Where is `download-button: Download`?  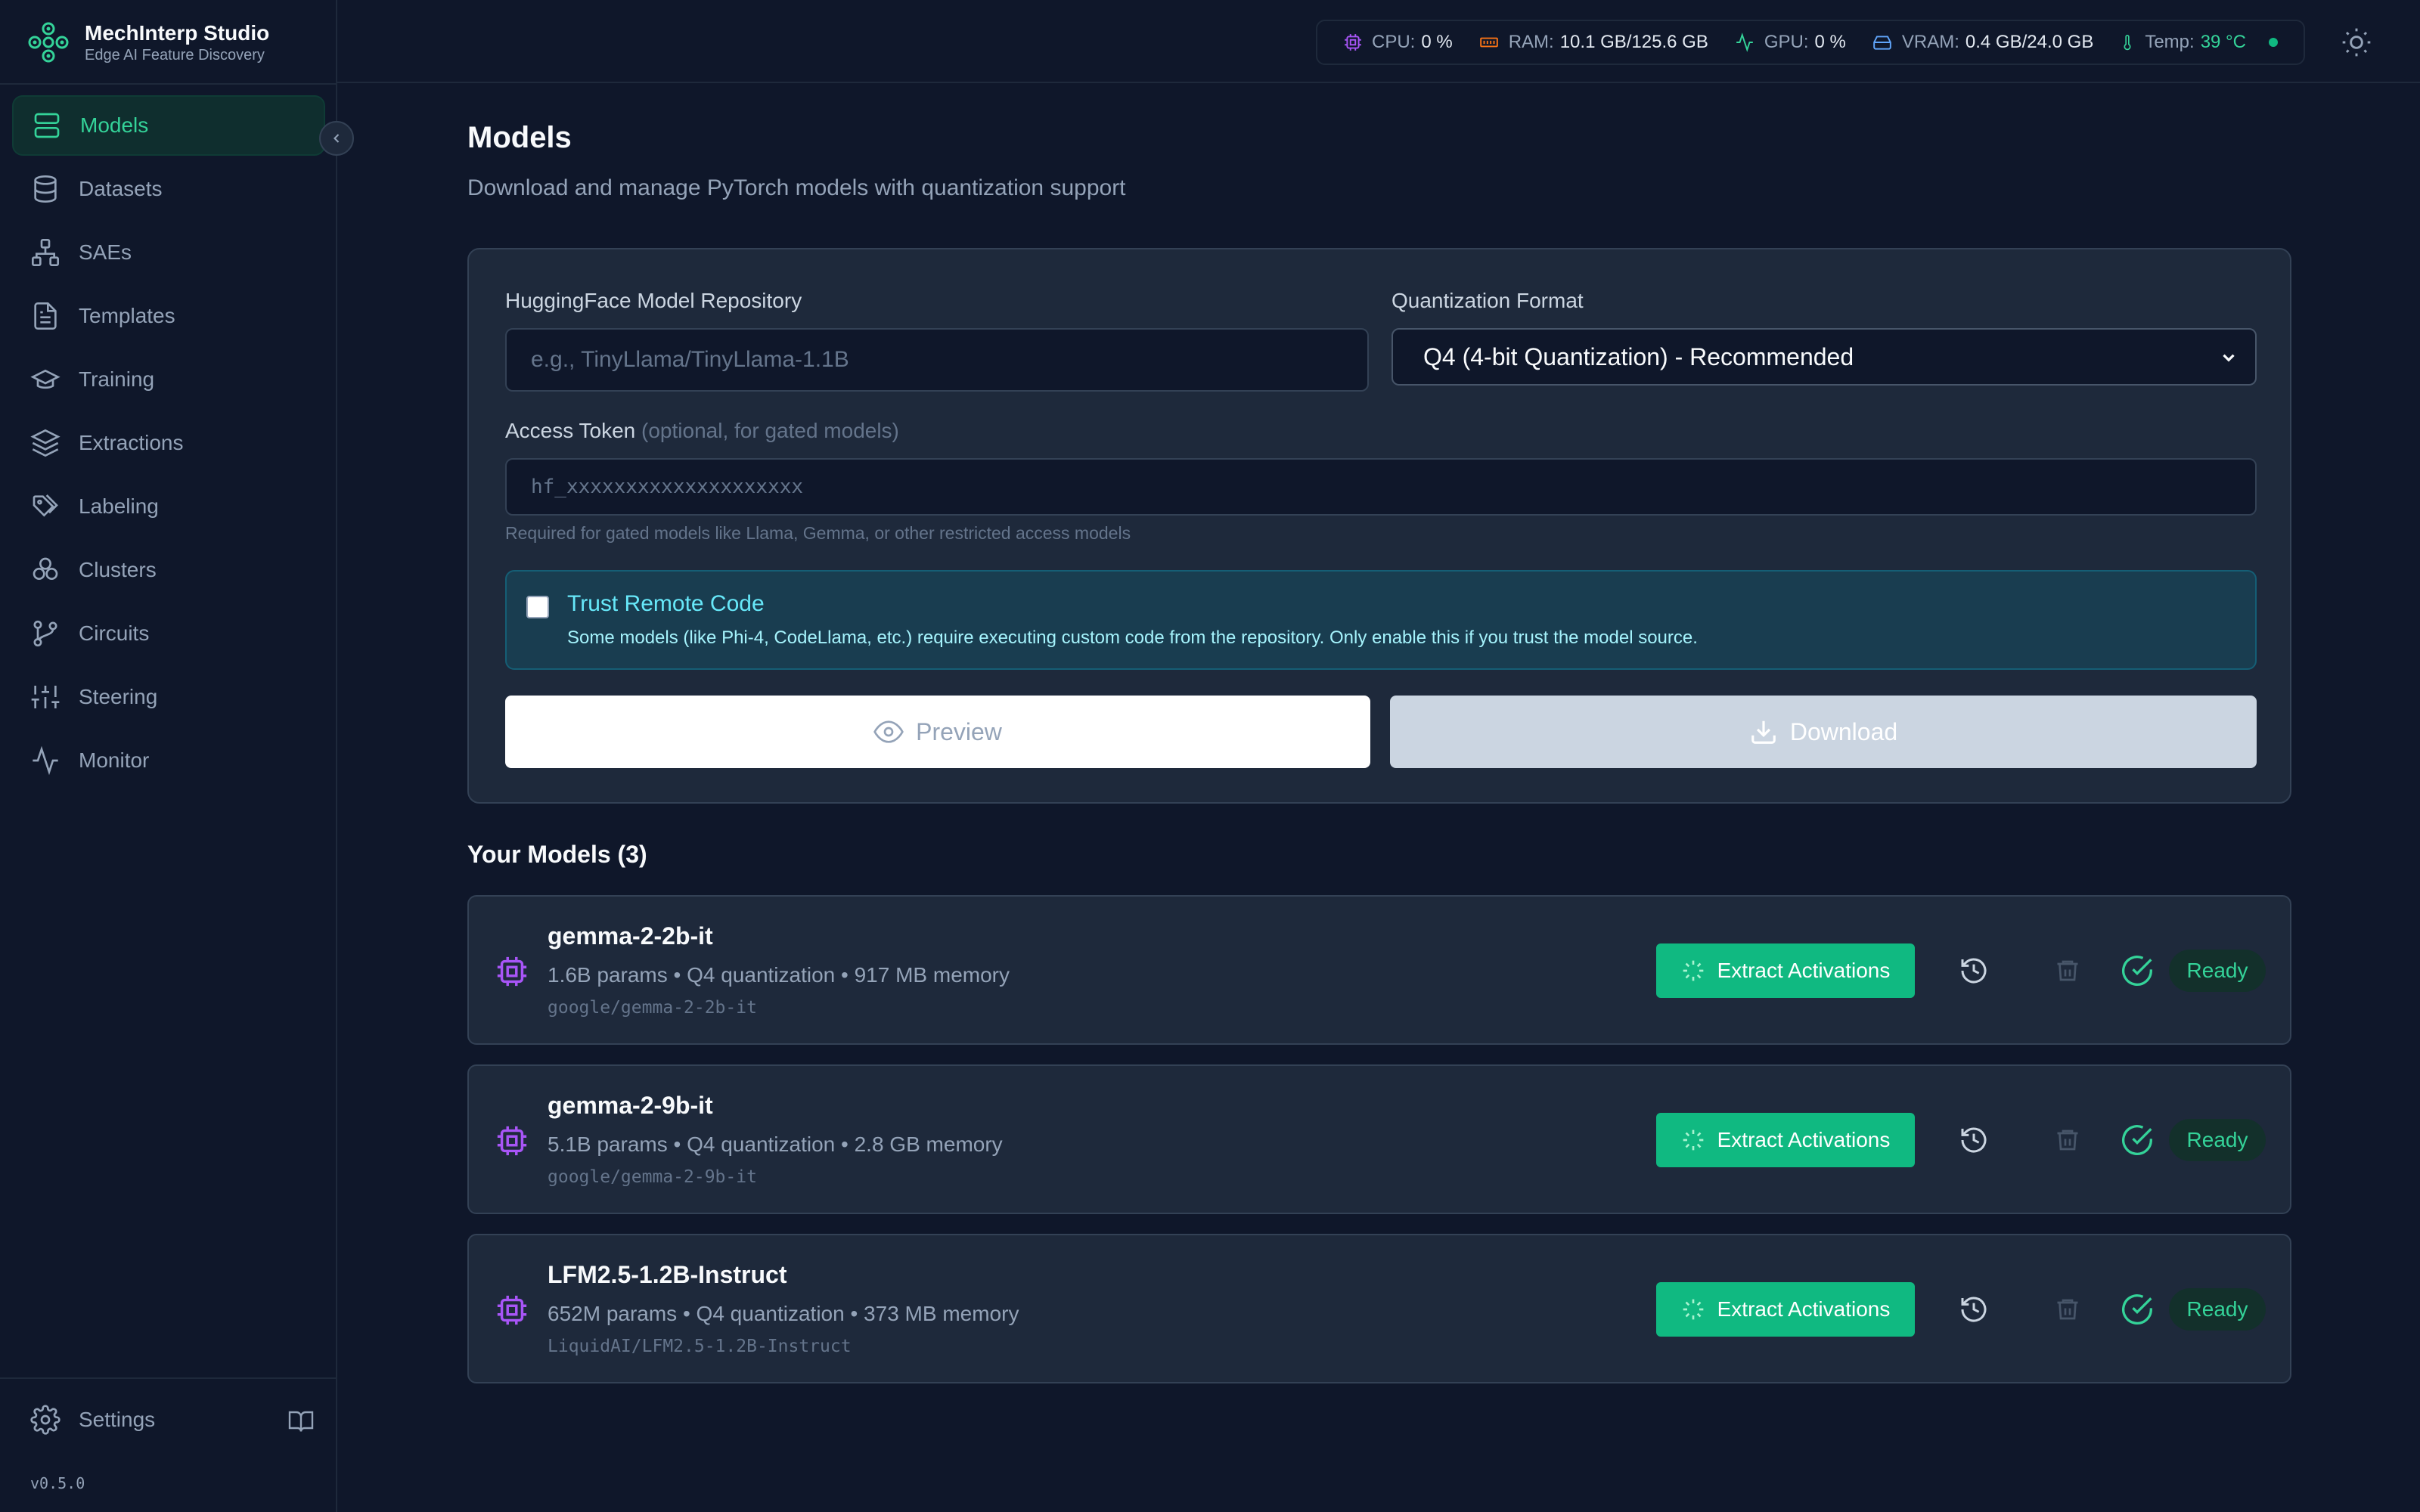 download-button: Download is located at coordinates (1823, 732).